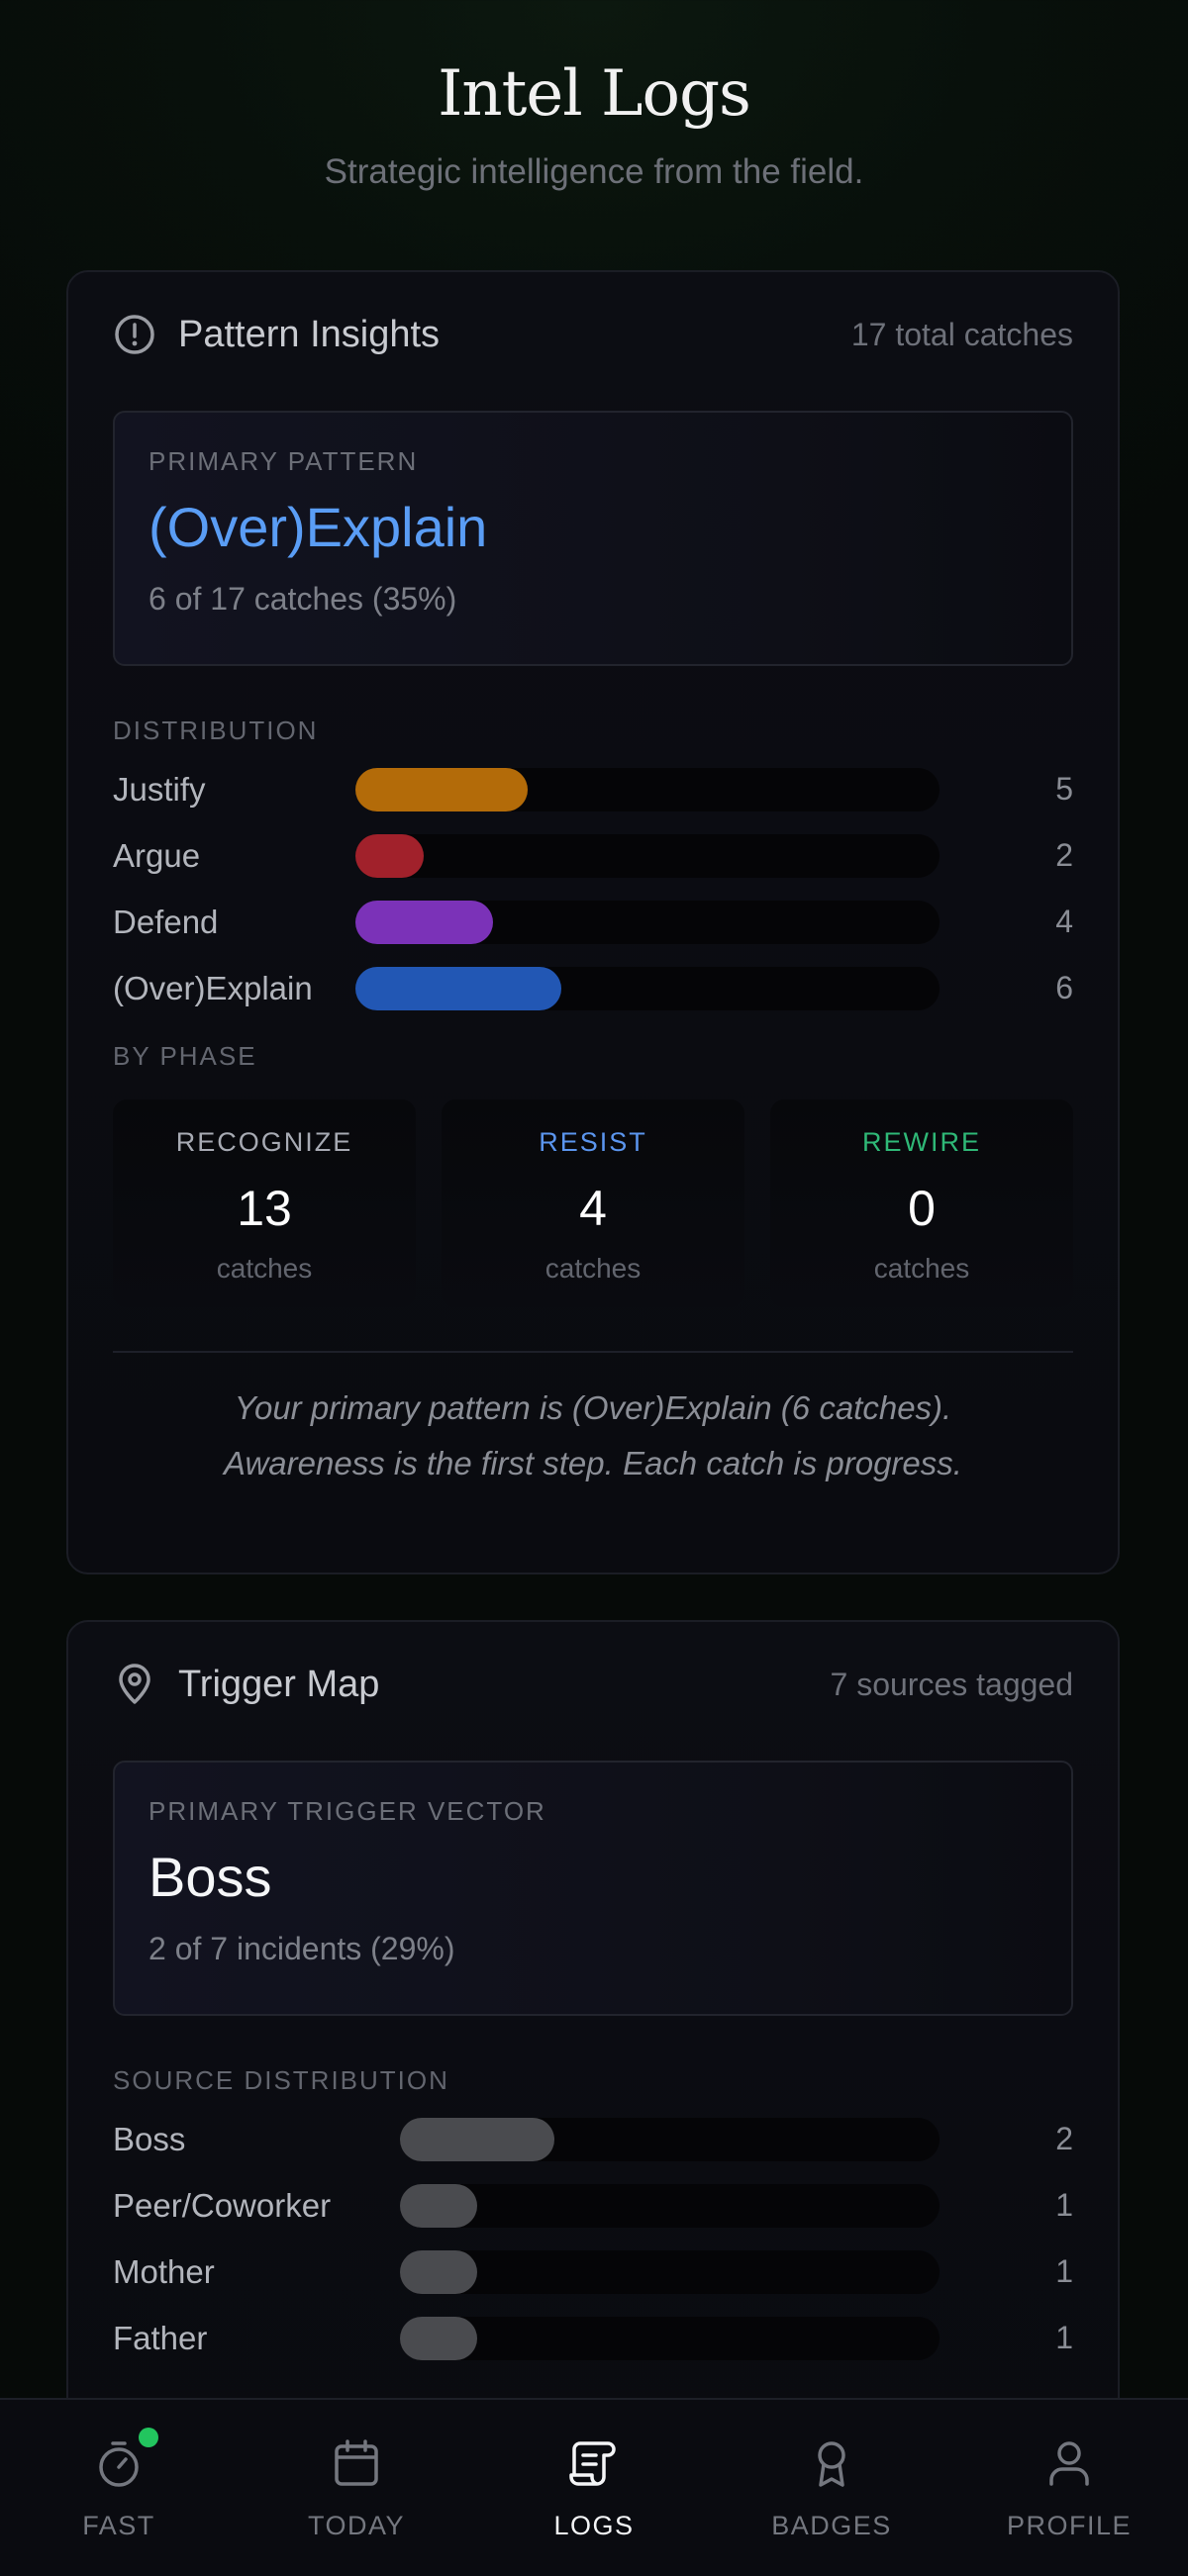 Image resolution: width=1188 pixels, height=2576 pixels. I want to click on pattern-insights-header: Pattern Insights 17 total catches, so click(593, 334).